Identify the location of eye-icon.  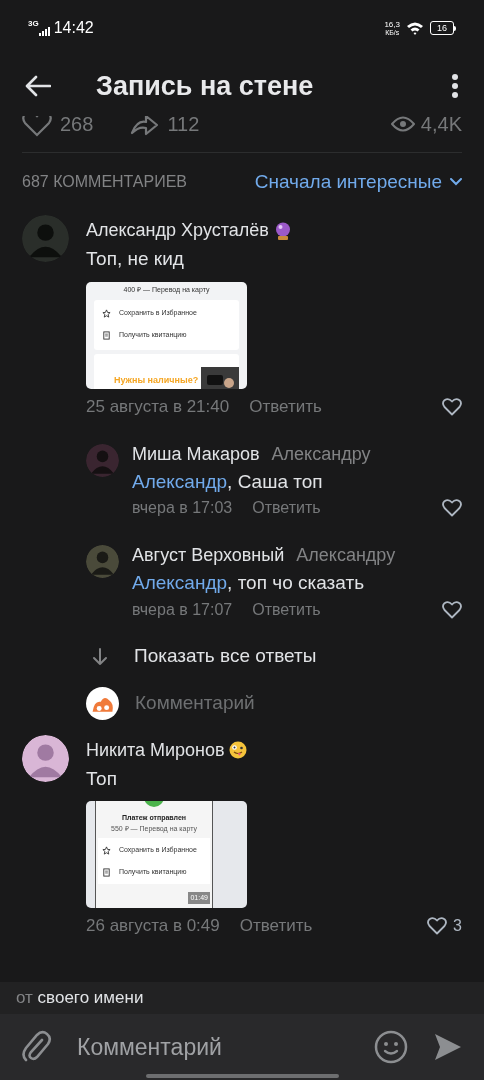
(402, 124).